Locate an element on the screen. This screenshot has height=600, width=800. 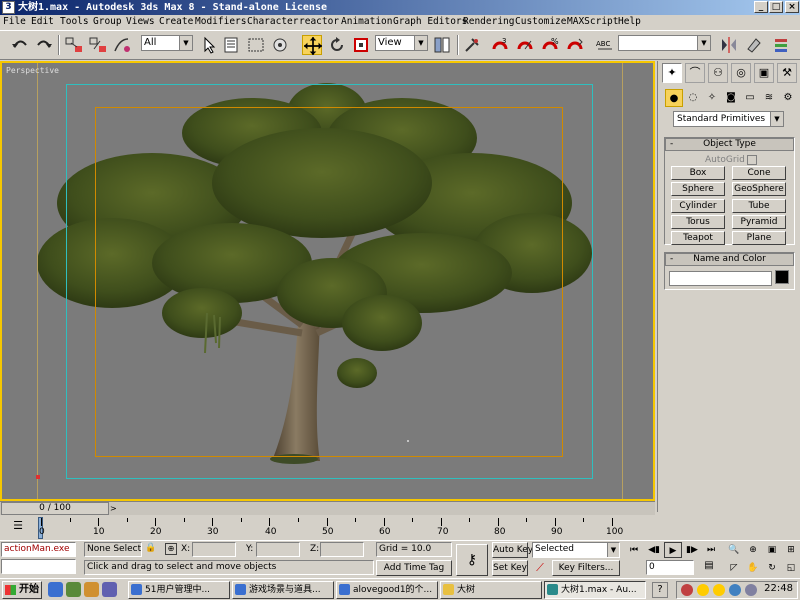
geosphere-button: GeoSphere is located at coordinates (759, 189).